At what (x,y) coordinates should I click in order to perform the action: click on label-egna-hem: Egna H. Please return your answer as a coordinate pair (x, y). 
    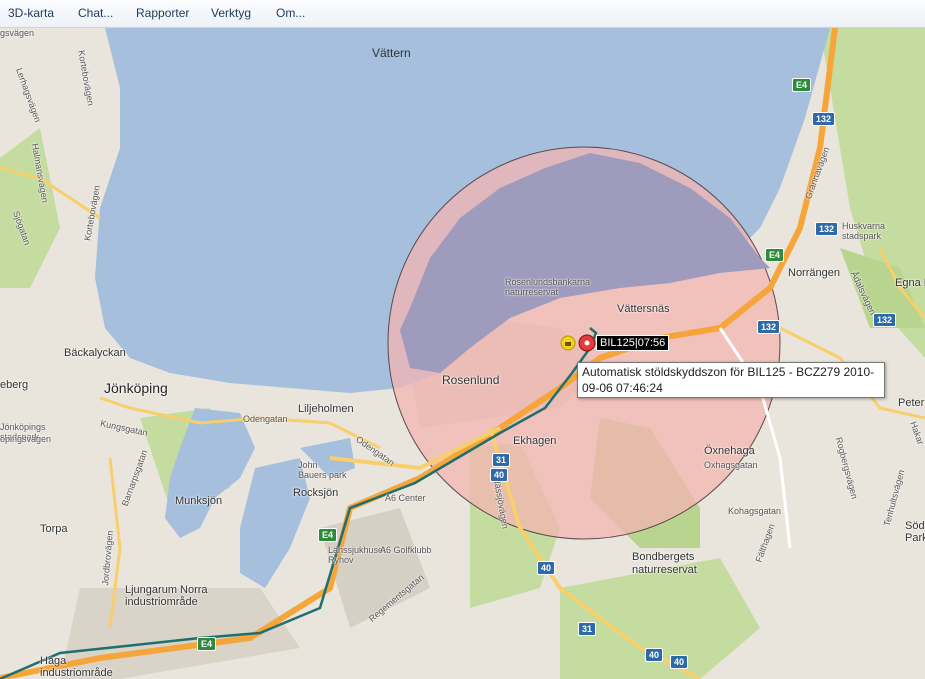
    Looking at the image, I should click on (910, 283).